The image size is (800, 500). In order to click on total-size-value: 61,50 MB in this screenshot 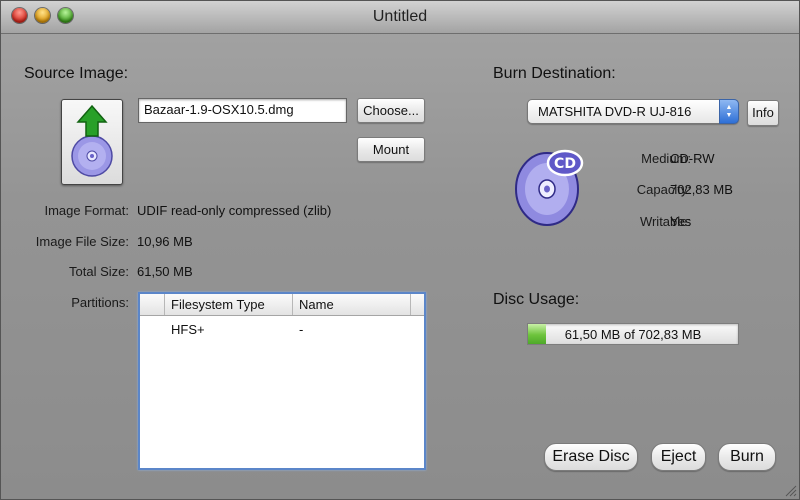, I will do `click(165, 271)`.